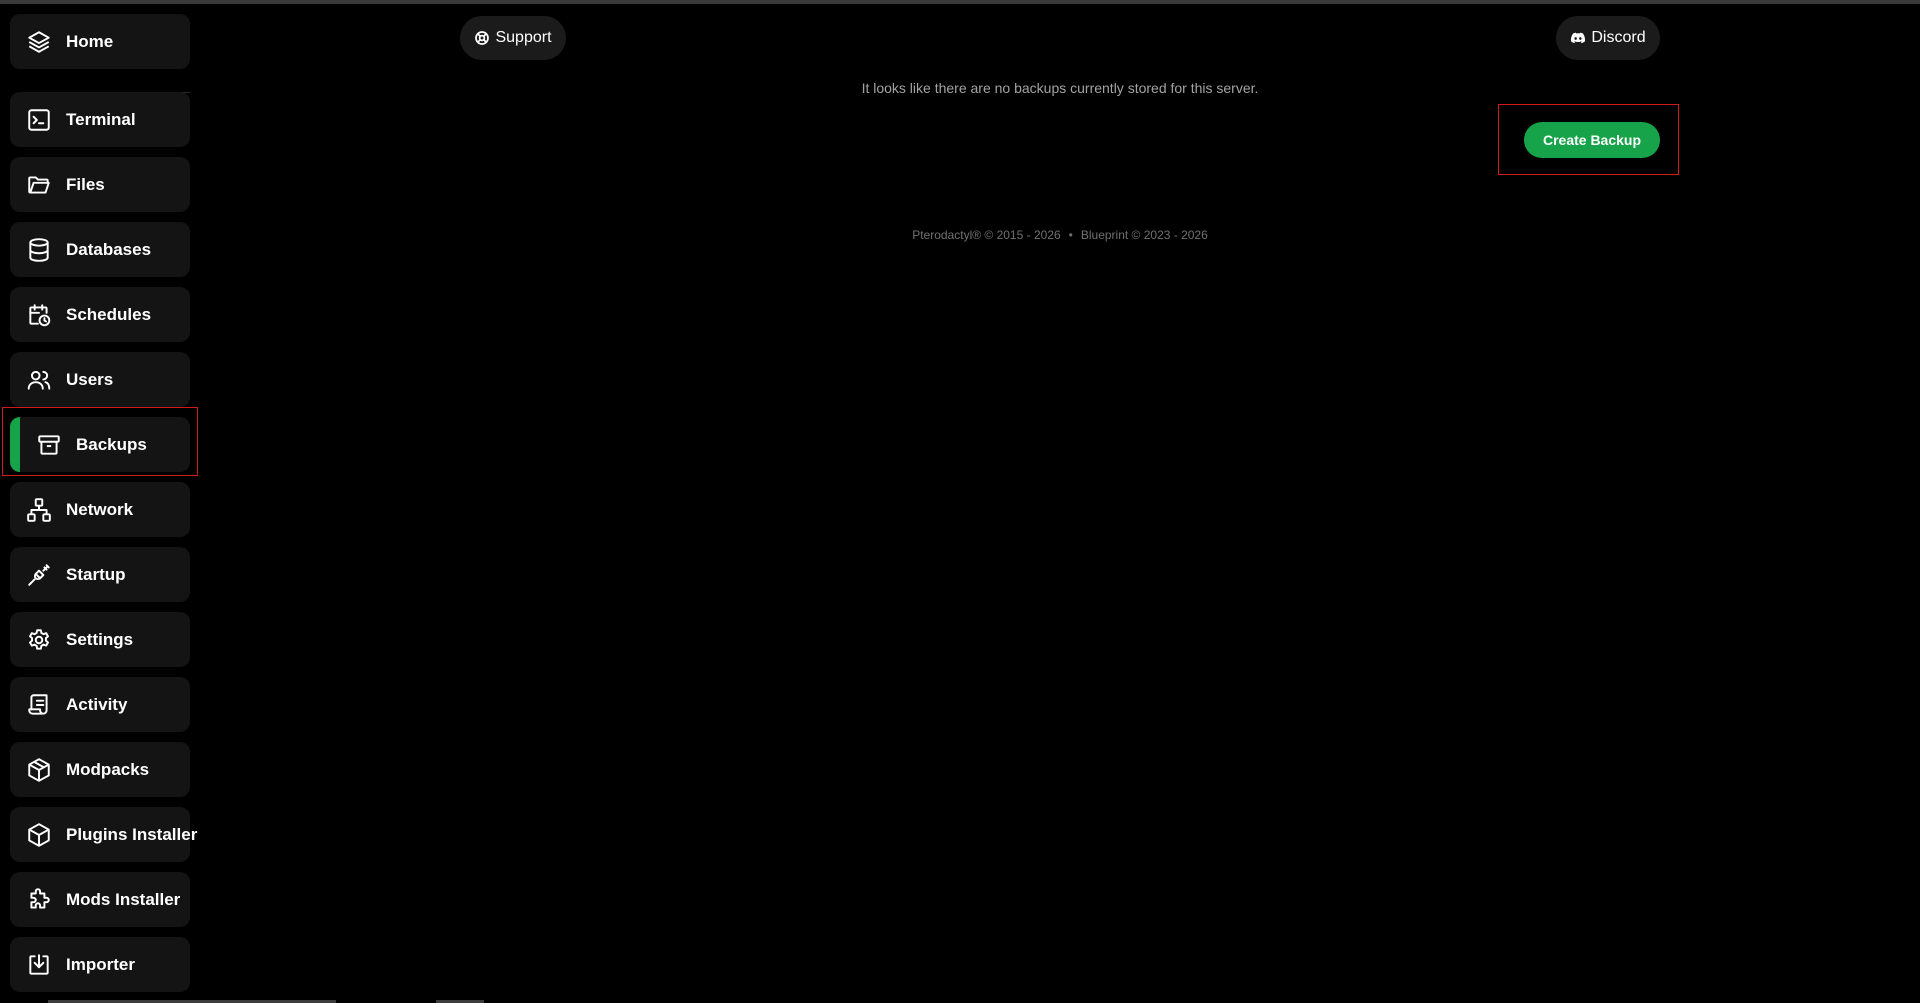 Image resolution: width=1920 pixels, height=1003 pixels. Describe the element at coordinates (39, 120) in the screenshot. I see `terminal-icon` at that location.